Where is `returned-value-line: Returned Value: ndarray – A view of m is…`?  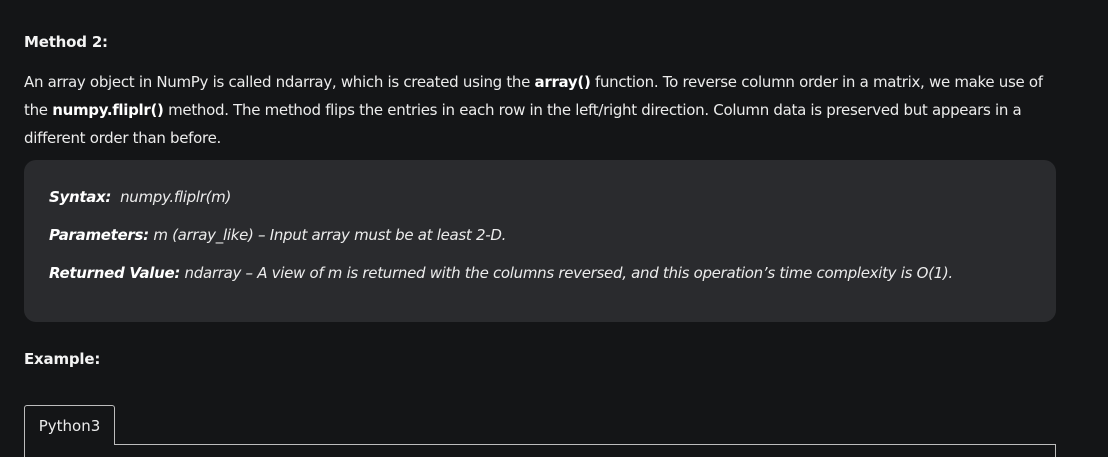
returned-value-line: Returned Value: ndarray – A view of m is… is located at coordinates (501, 273).